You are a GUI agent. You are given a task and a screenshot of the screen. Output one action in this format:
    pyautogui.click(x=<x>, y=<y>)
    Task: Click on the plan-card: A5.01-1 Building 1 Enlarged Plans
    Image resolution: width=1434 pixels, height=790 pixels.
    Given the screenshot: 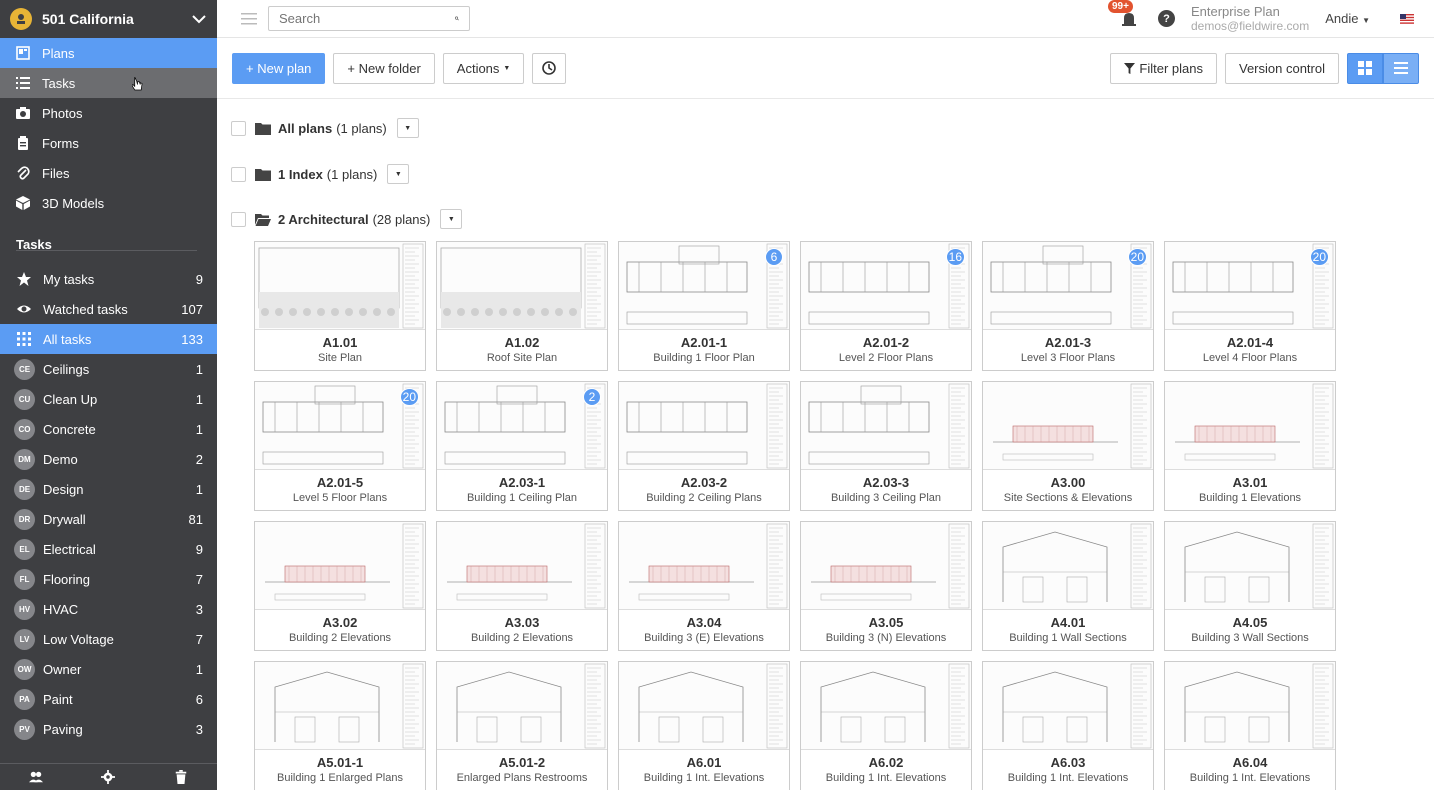 What is the action you would take?
    pyautogui.click(x=340, y=725)
    